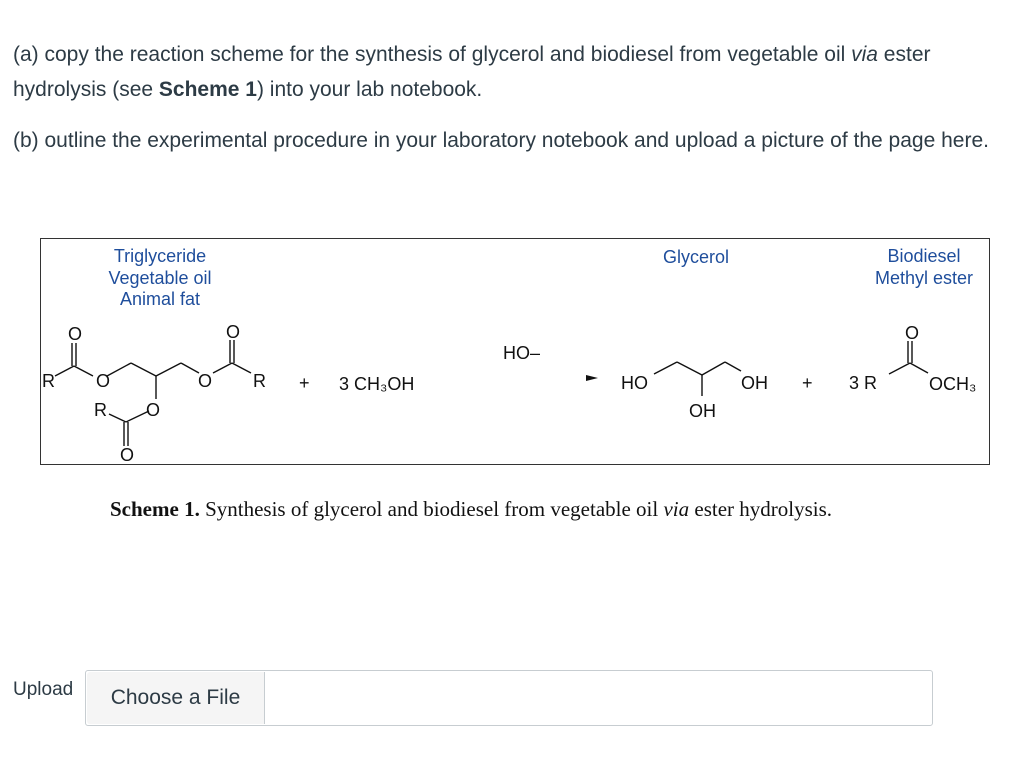 The height and width of the screenshot is (776, 1024). What do you see at coordinates (304, 383) in the screenshot?
I see `plus-sign-1: +` at bounding box center [304, 383].